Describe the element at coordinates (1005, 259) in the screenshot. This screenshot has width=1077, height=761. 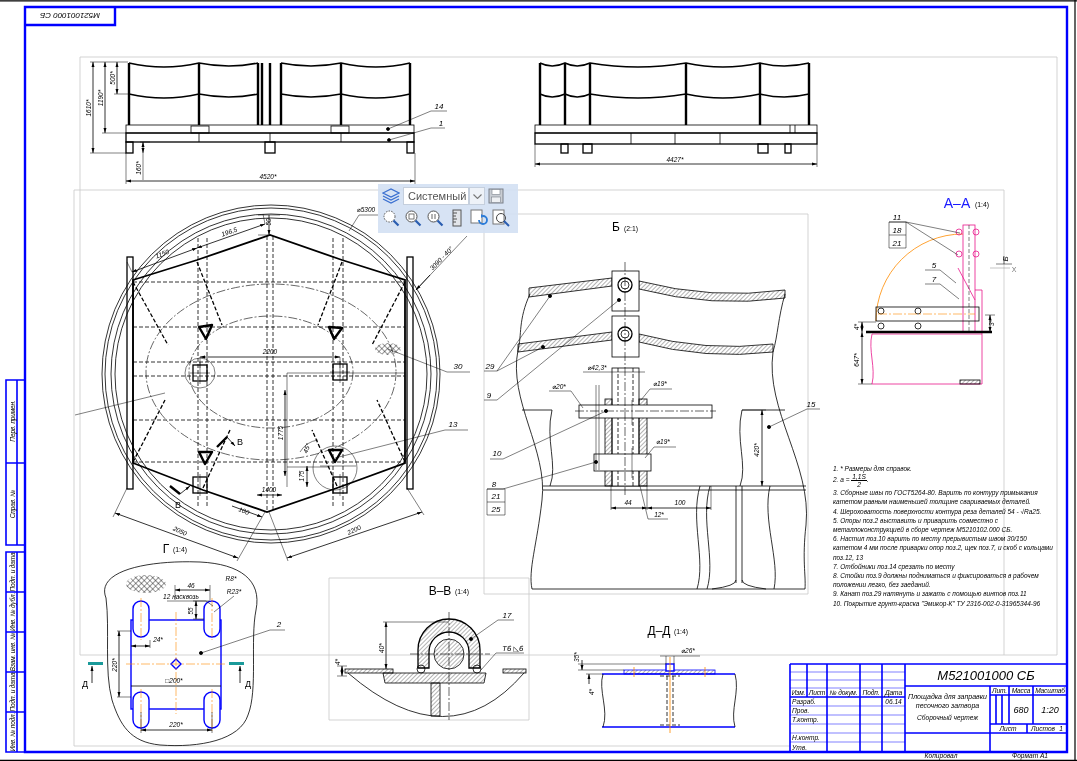
I see `view-arrow-letter: Б` at that location.